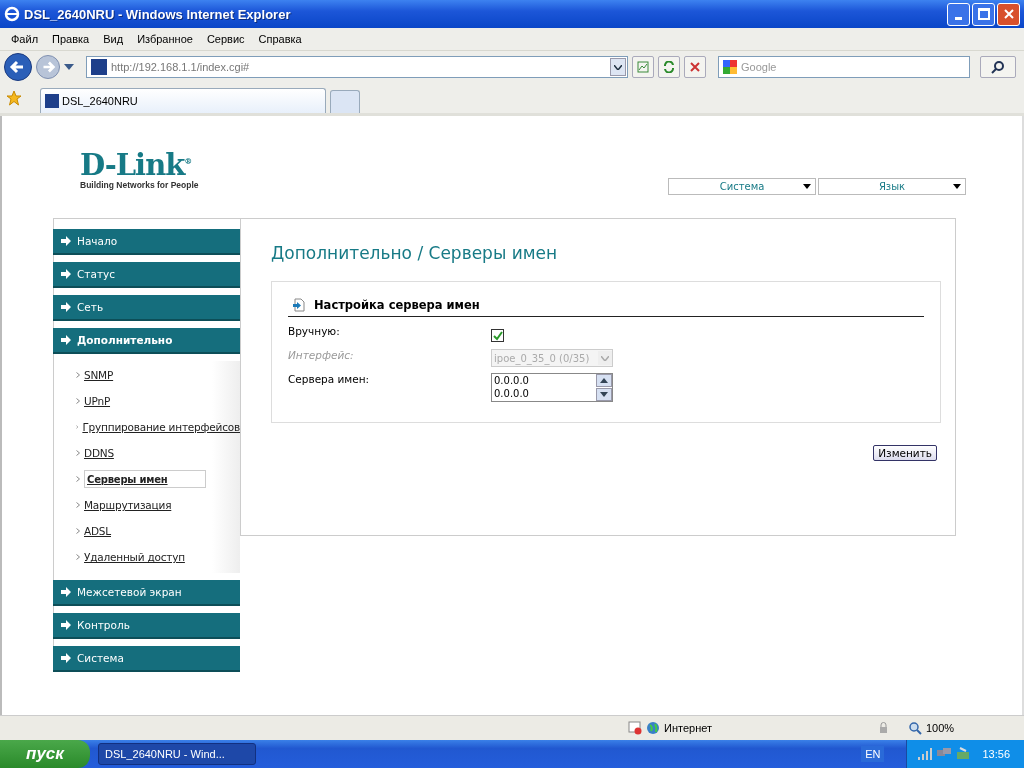  Describe the element at coordinates (14, 98) in the screenshot. I see `favorites-star-icon` at that location.